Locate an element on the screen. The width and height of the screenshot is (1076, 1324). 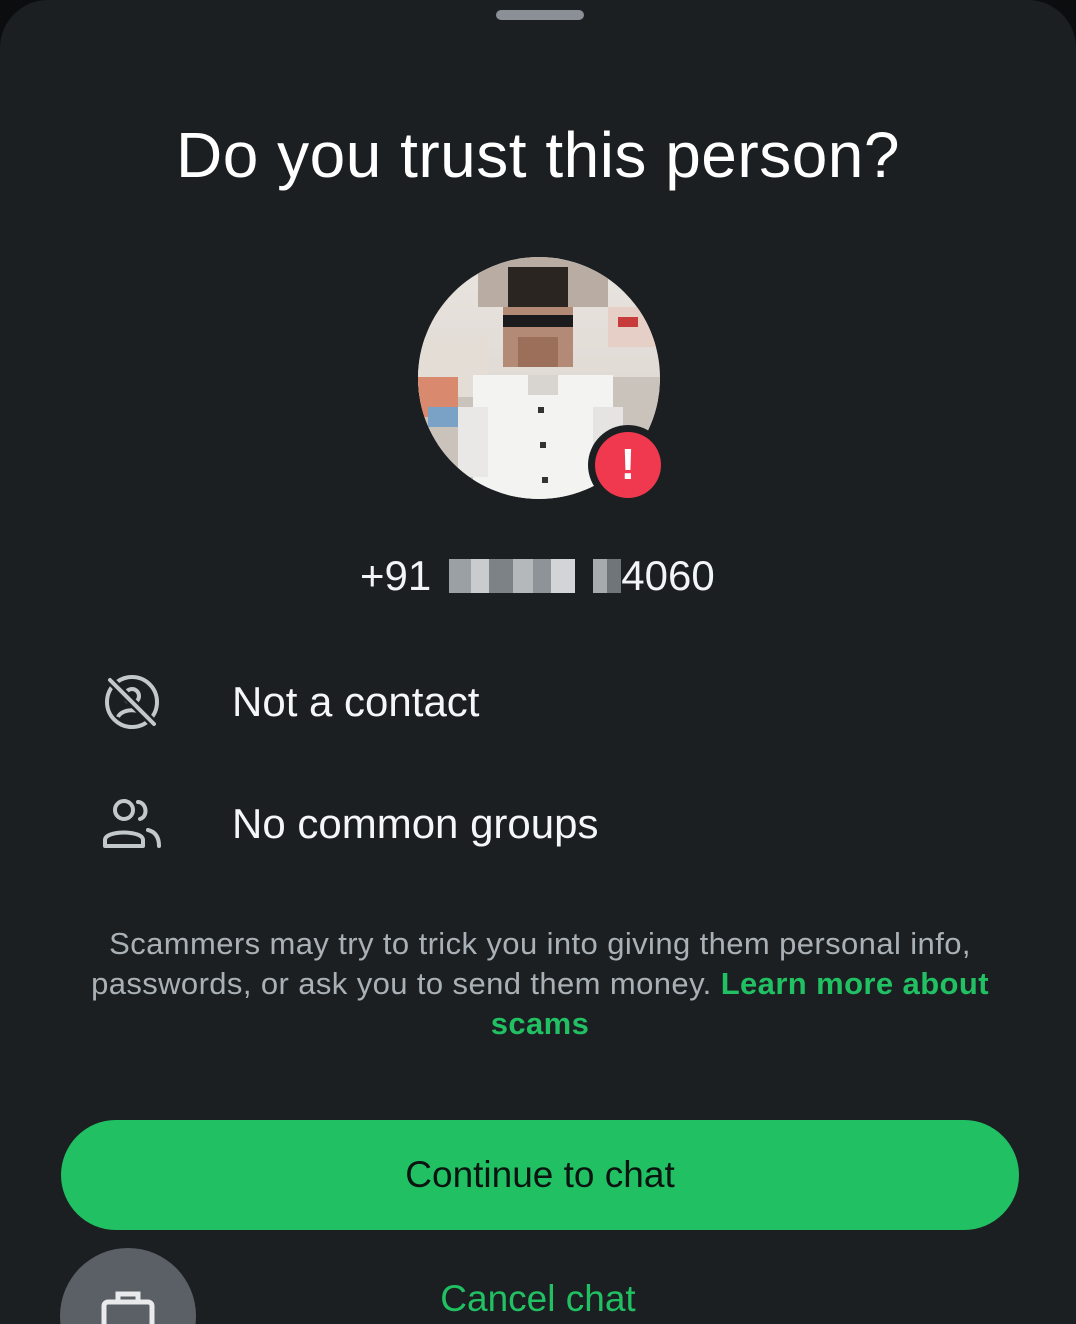
info-label: No common groups is located at coordinates (415, 823).